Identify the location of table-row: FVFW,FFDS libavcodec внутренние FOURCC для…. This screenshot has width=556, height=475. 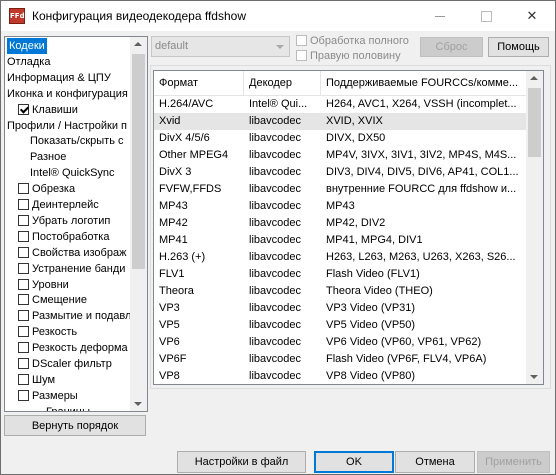
(340, 189).